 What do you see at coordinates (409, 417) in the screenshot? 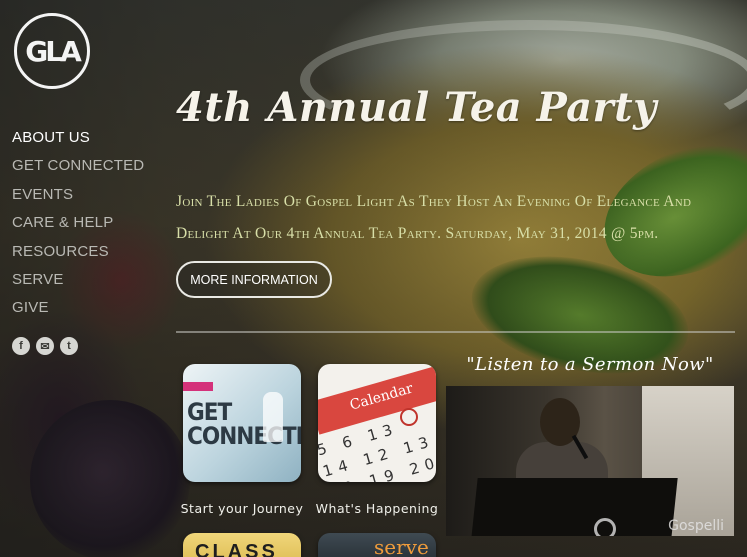
I see `calendar-circle-mark` at bounding box center [409, 417].